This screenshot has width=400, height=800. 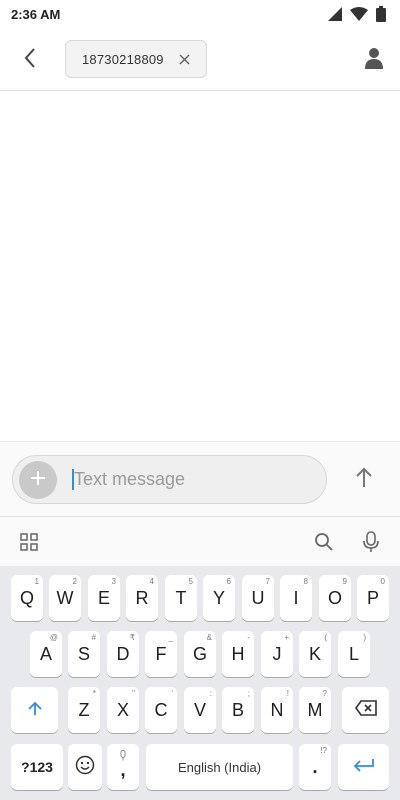 I want to click on space-key: English (India), so click(x=219, y=767).